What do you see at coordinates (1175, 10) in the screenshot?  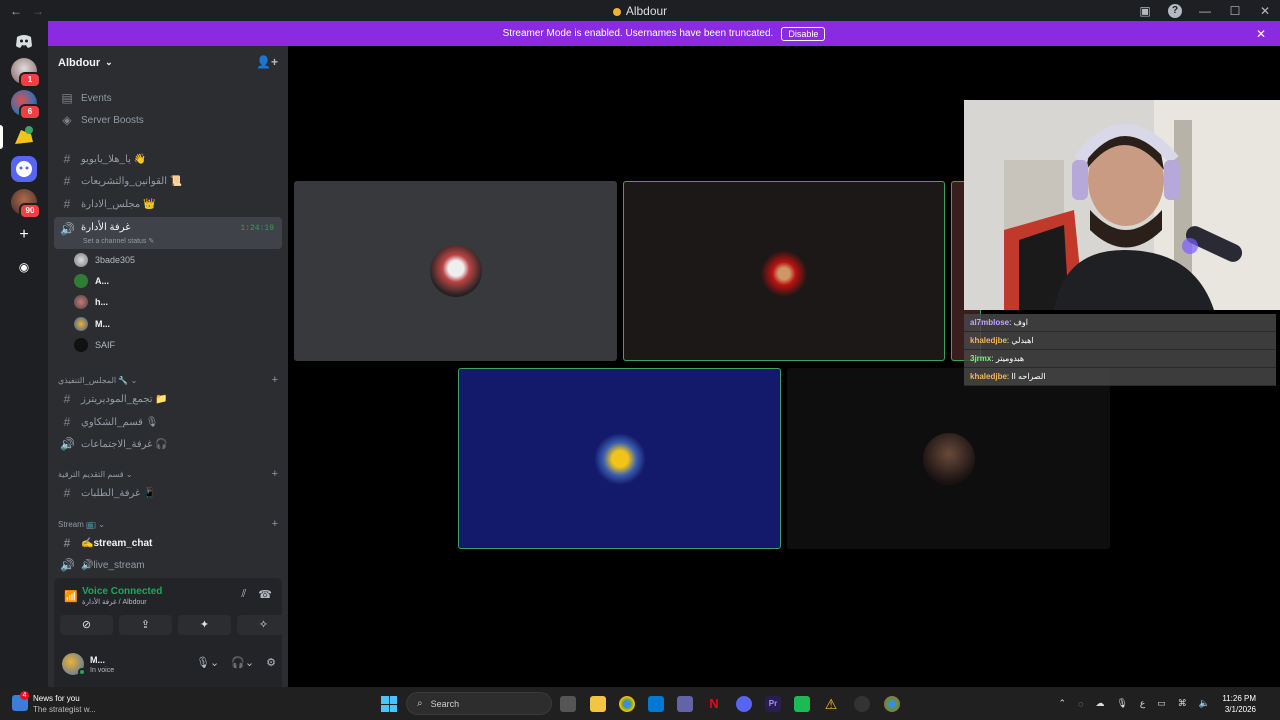 I see `help-icon: ?` at bounding box center [1175, 10].